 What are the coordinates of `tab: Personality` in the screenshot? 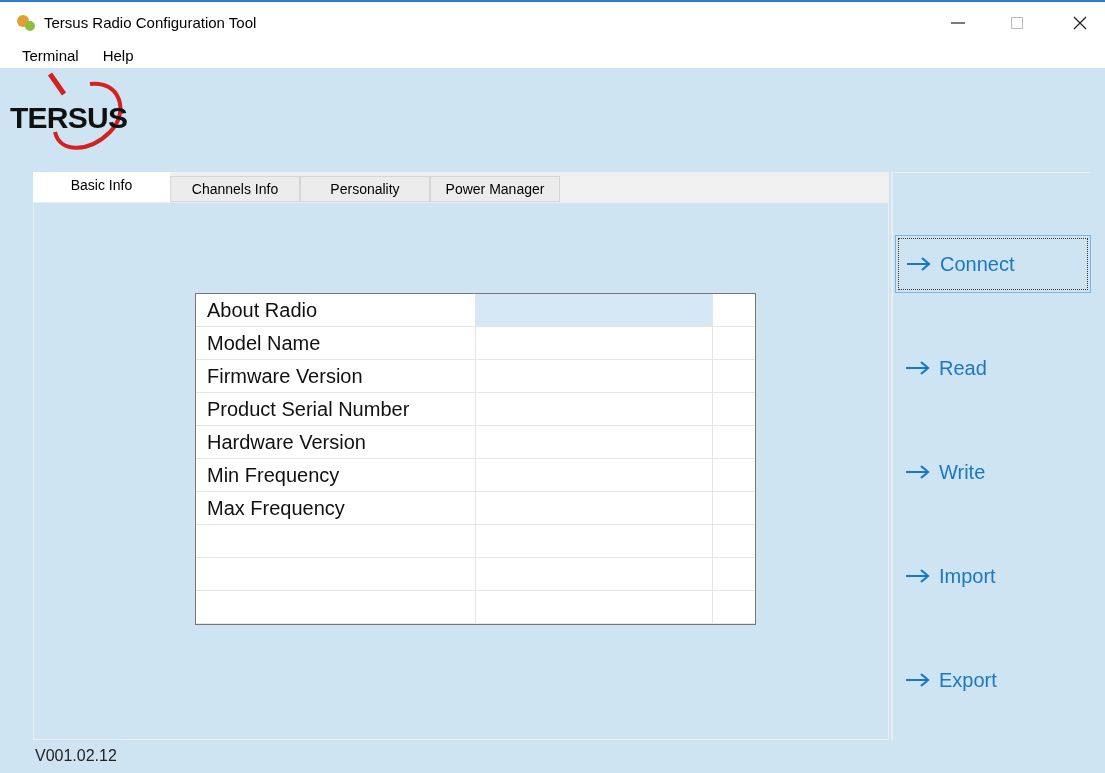 It's located at (365, 189).